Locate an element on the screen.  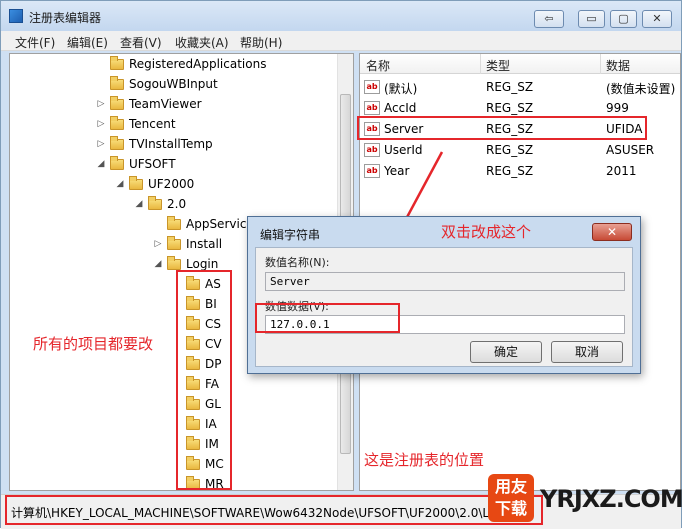
ok-button: 确定 is located at coordinates (506, 352).